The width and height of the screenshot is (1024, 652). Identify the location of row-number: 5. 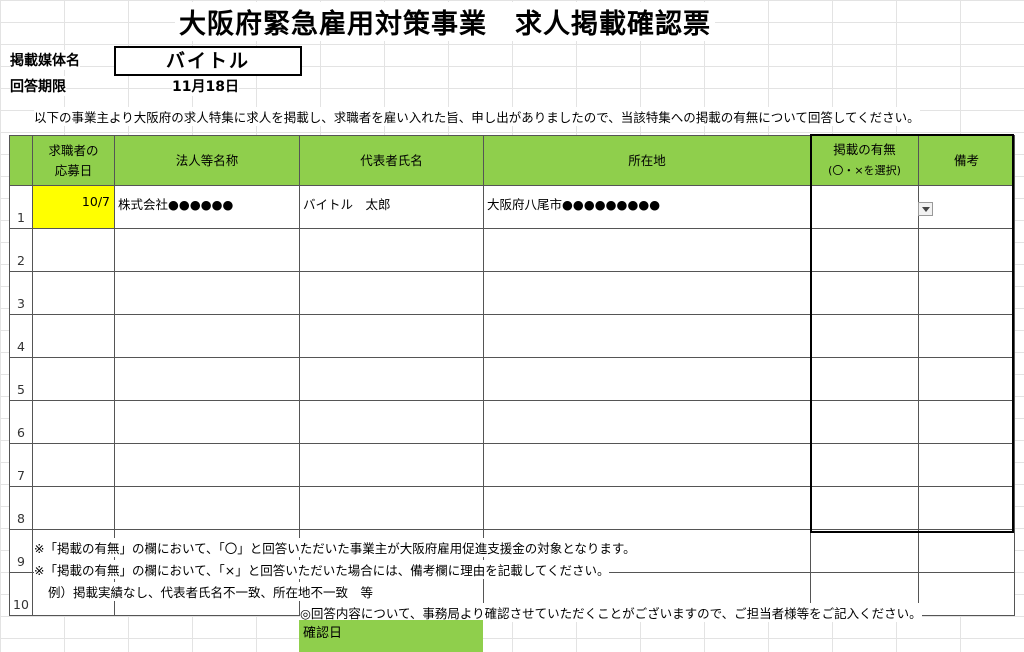
(21, 379).